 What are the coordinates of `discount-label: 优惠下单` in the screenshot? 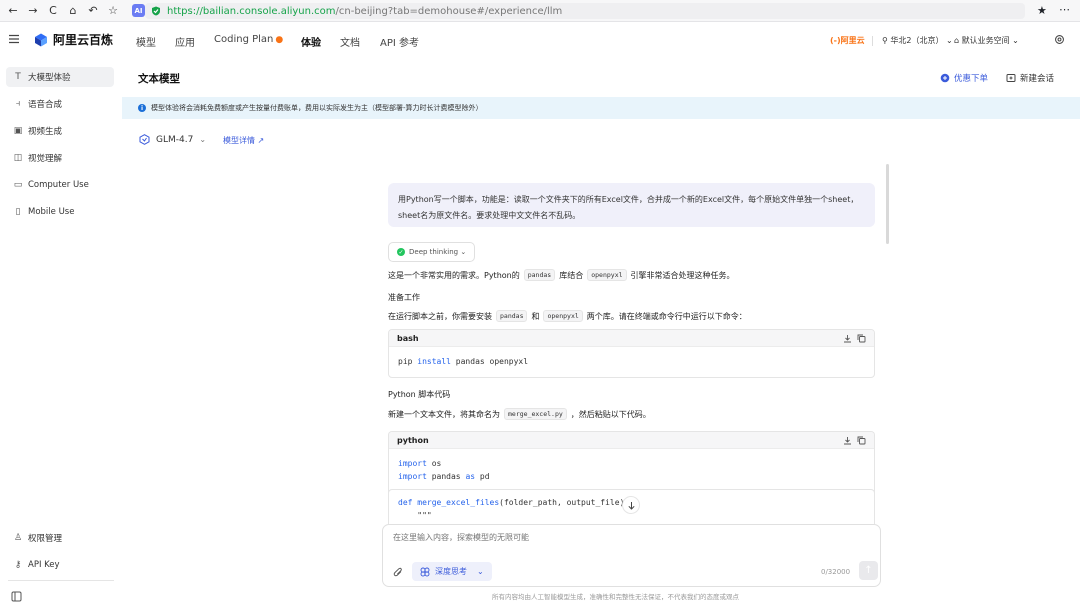 It's located at (971, 79).